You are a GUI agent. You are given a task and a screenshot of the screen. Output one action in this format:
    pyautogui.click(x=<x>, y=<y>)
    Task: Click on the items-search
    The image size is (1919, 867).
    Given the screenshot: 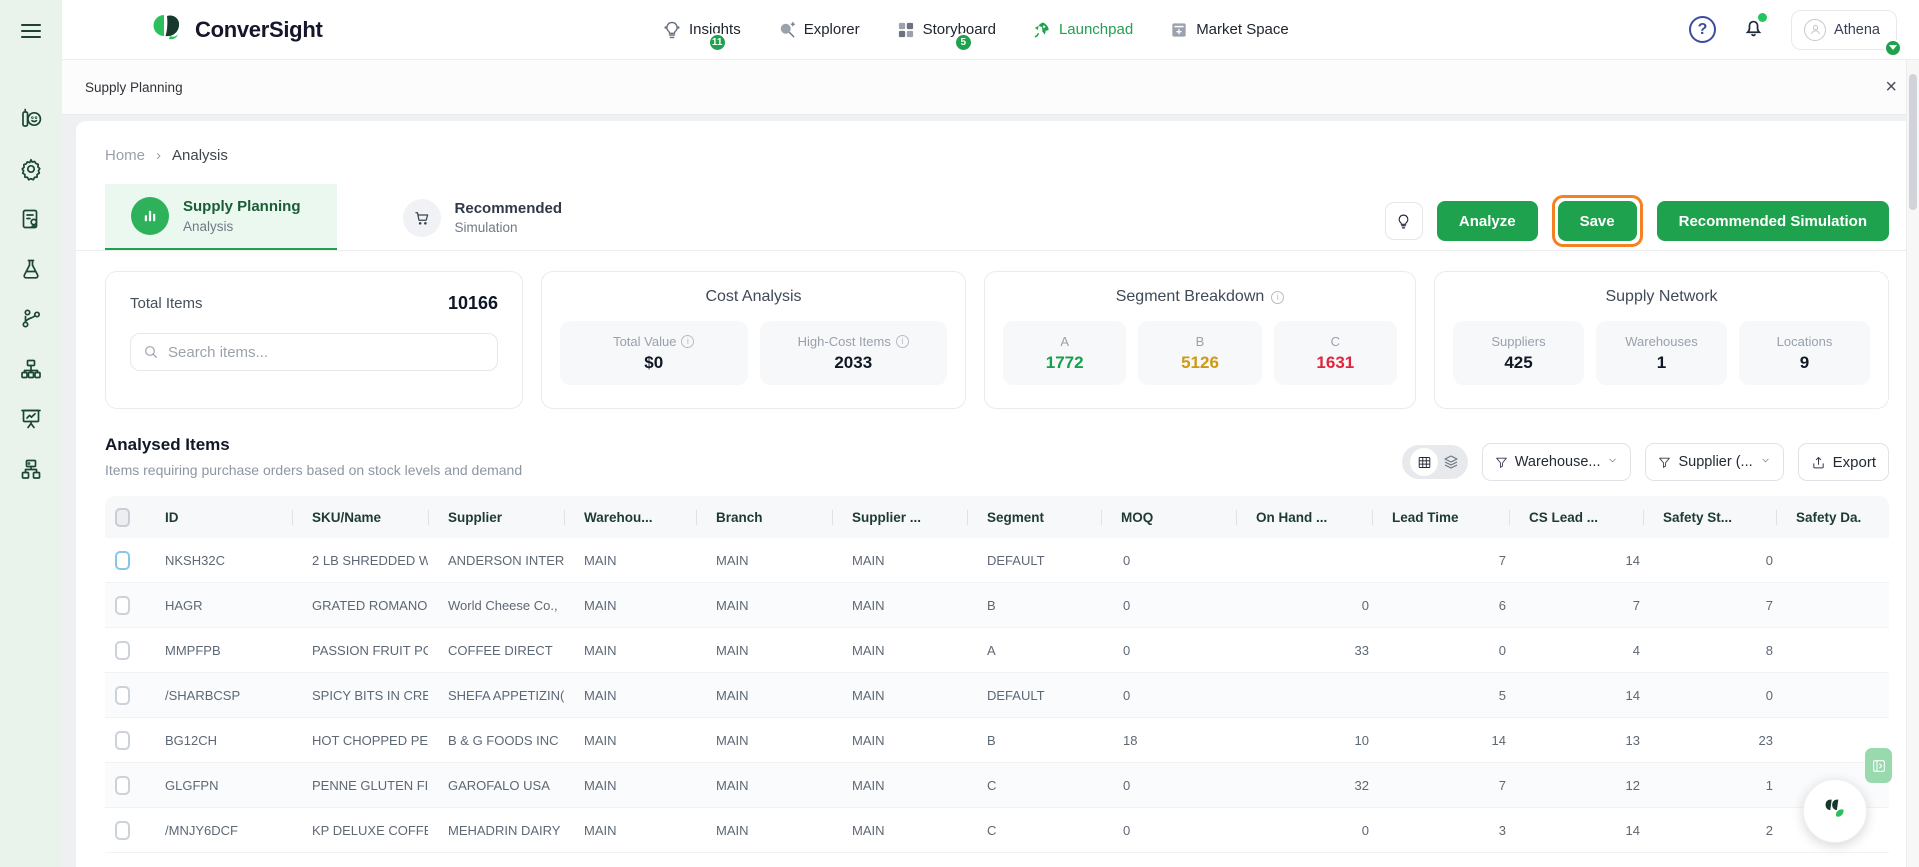 What is the action you would take?
    pyautogui.click(x=314, y=352)
    